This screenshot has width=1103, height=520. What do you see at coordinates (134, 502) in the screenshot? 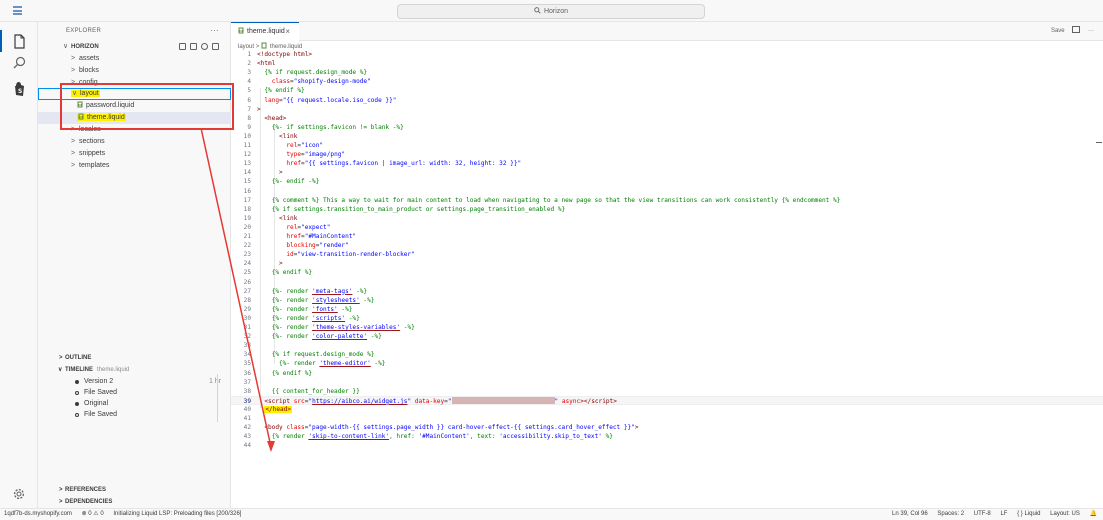
I see `dependencies-section: > DEPENDENCIES` at bounding box center [134, 502].